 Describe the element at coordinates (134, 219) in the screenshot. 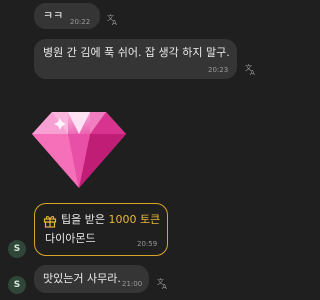

I see `tip-amount: 1000 토큰` at that location.